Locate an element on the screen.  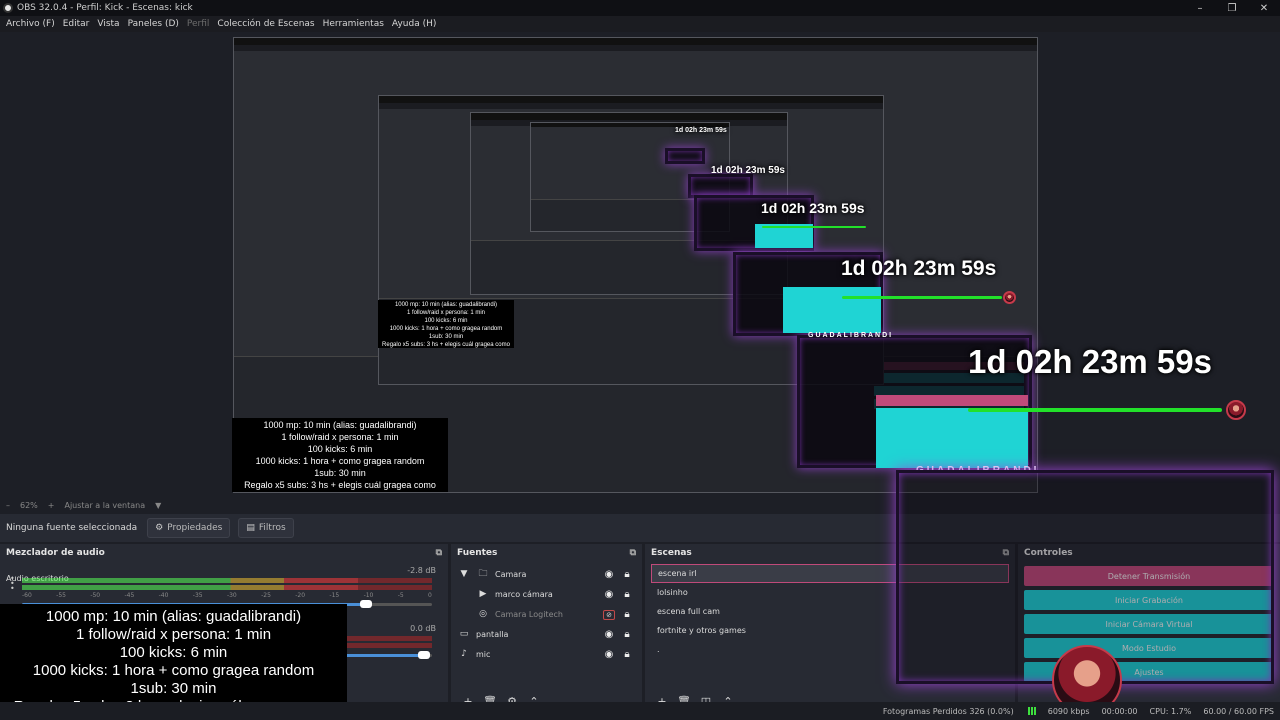
timer-bar-xl is located at coordinates (1095, 410).